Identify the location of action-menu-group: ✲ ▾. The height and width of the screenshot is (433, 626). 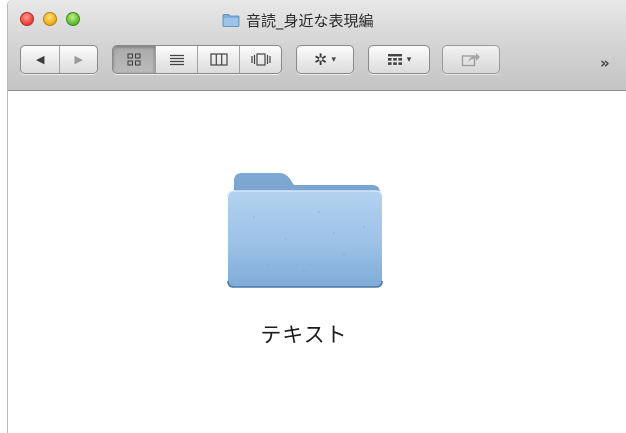
(325, 59).